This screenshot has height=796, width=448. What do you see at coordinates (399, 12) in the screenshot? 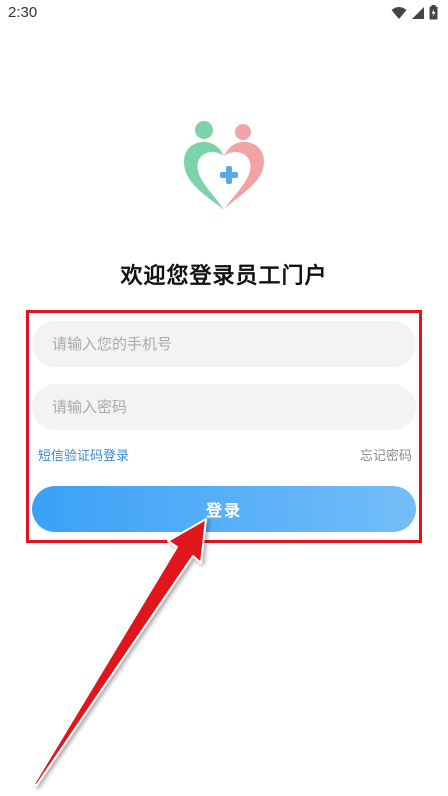
I see `wifi-icon` at bounding box center [399, 12].